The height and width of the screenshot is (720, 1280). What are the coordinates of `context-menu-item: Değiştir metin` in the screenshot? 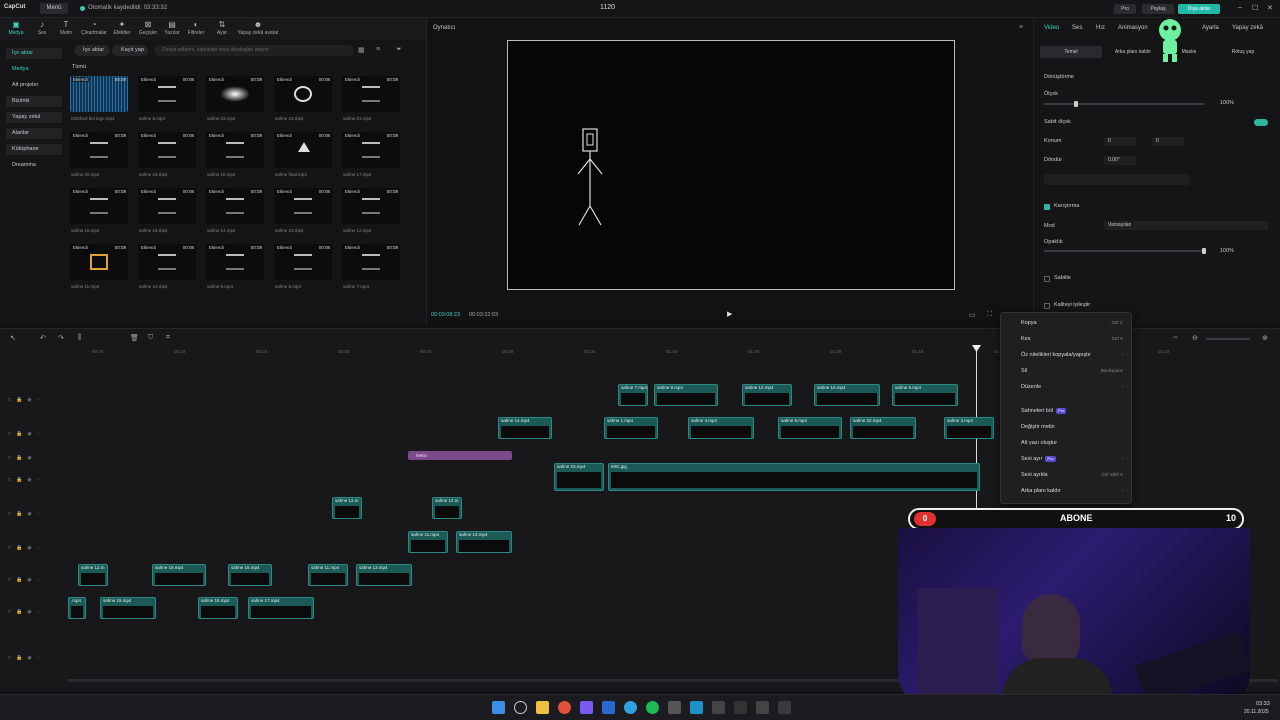 It's located at (1067, 427).